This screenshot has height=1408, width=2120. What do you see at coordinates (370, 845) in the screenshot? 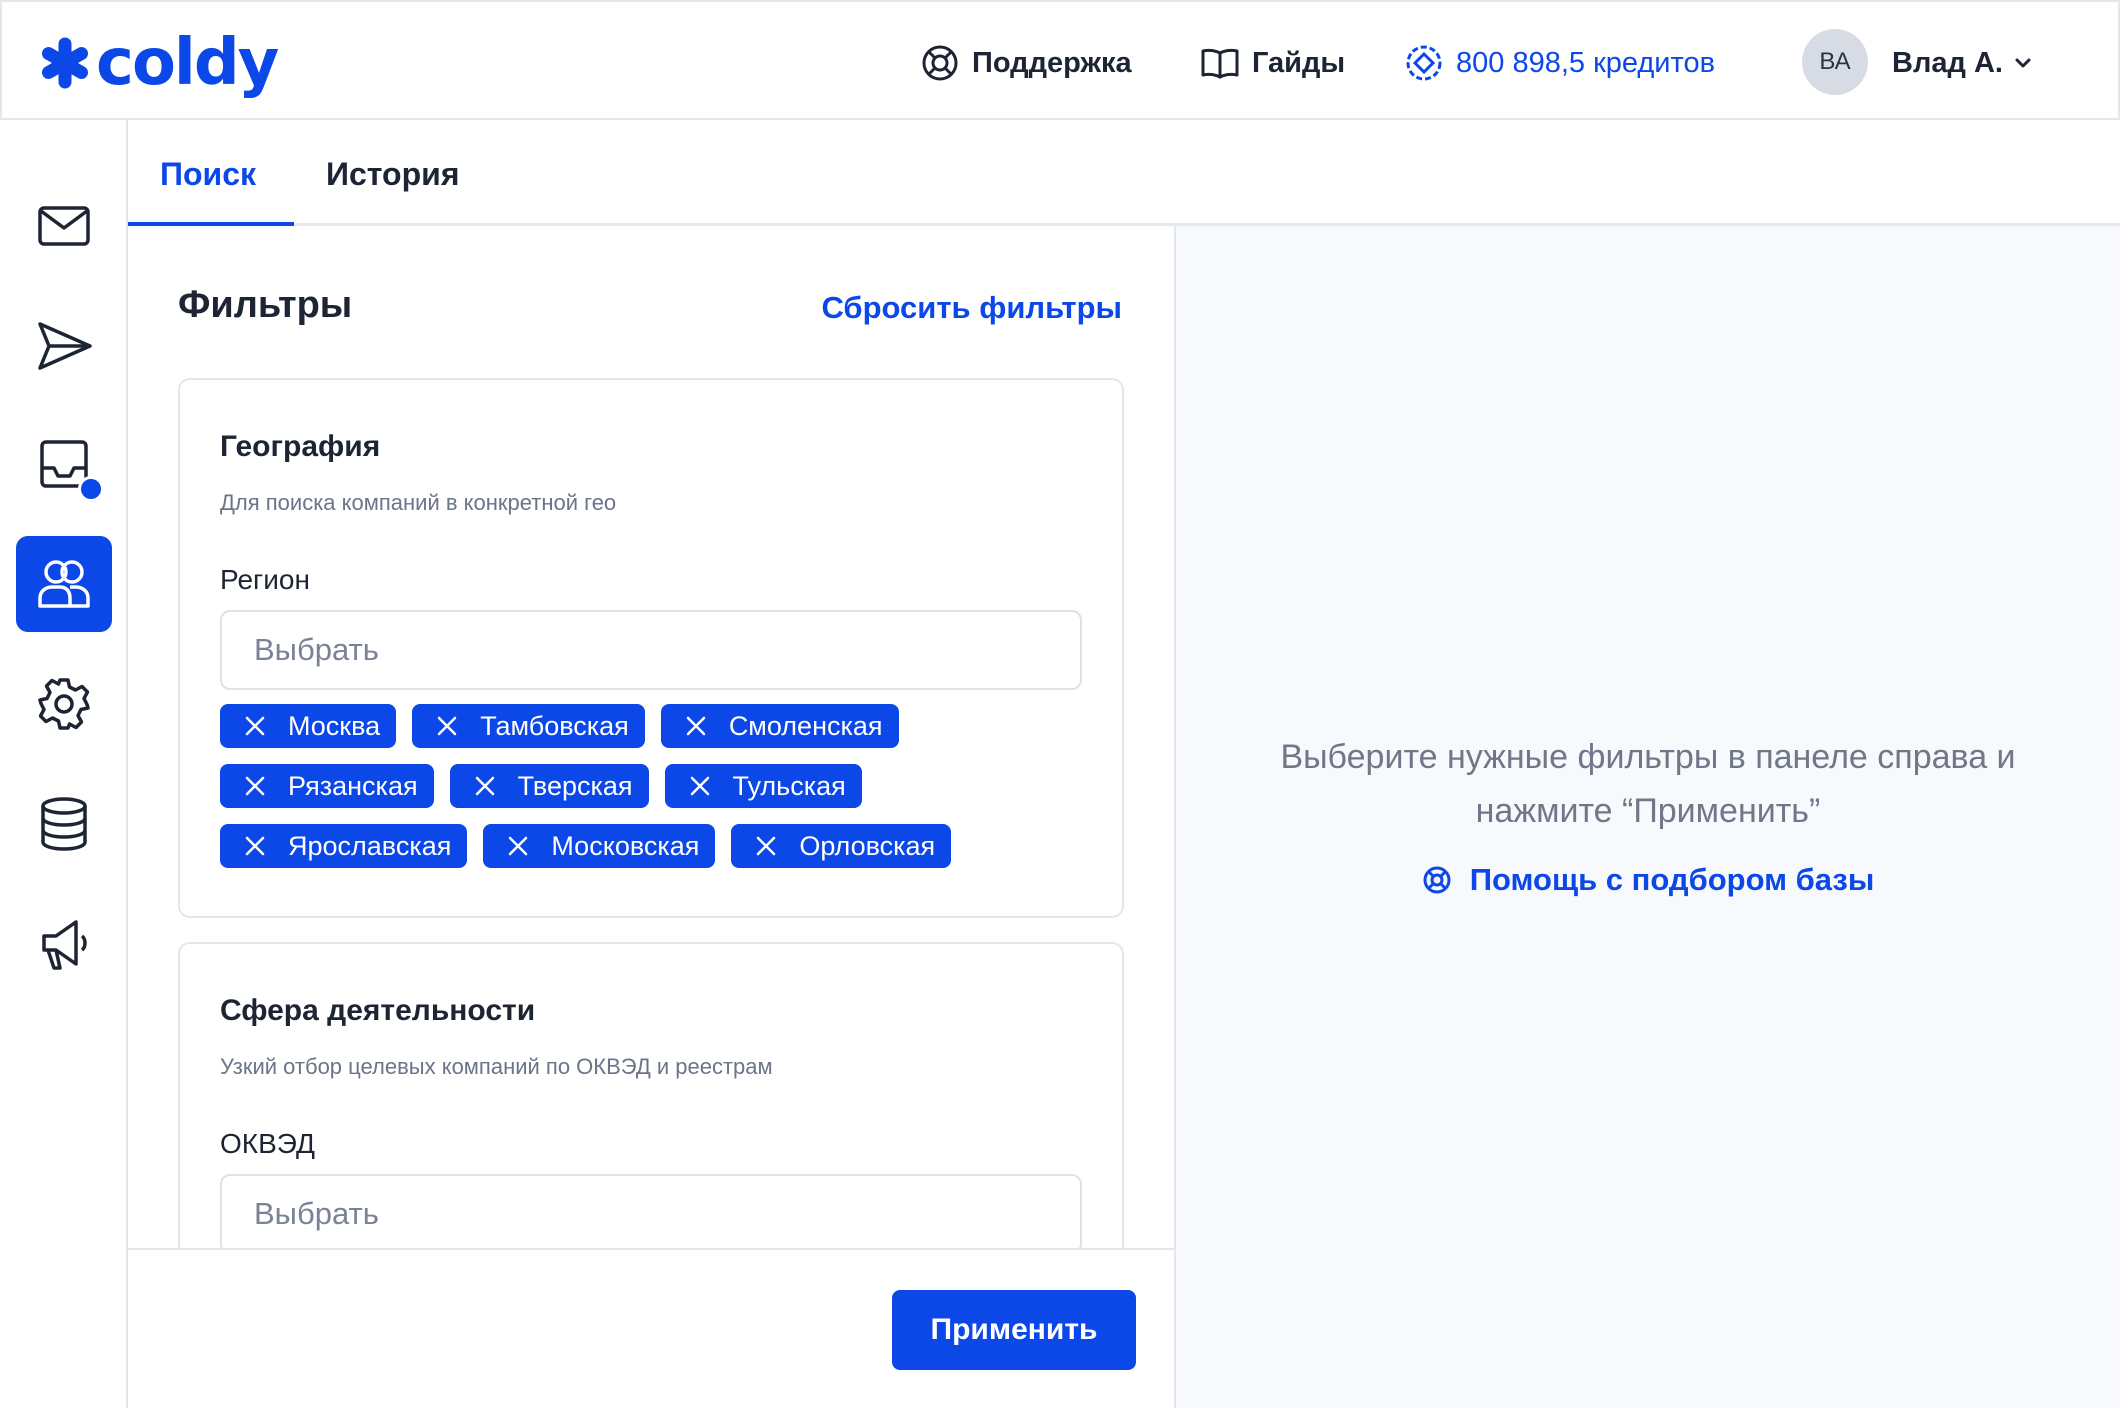
I see `region-chip-label: Ярославская` at bounding box center [370, 845].